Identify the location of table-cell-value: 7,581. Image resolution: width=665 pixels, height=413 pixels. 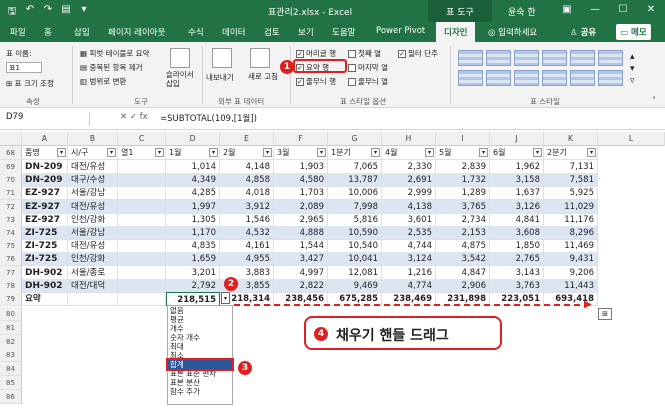
(571, 180).